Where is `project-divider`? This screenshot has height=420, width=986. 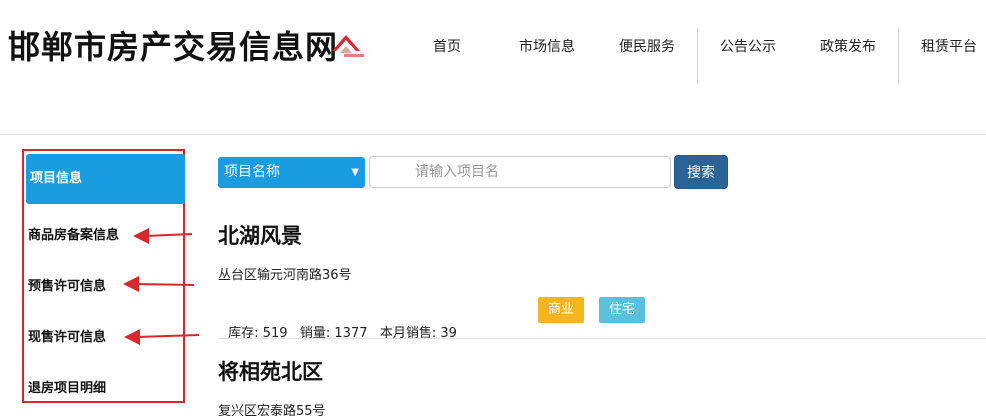
project-divider is located at coordinates (602, 338).